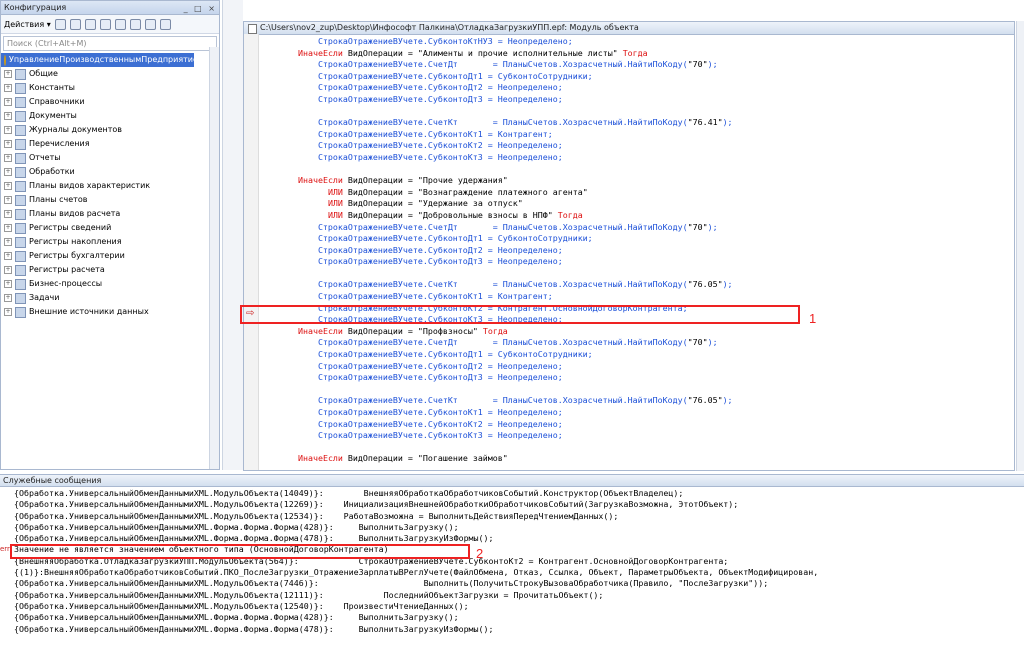 This screenshot has width=1024, height=646. I want to click on tree-item: + Планы счетов, so click(110, 200).